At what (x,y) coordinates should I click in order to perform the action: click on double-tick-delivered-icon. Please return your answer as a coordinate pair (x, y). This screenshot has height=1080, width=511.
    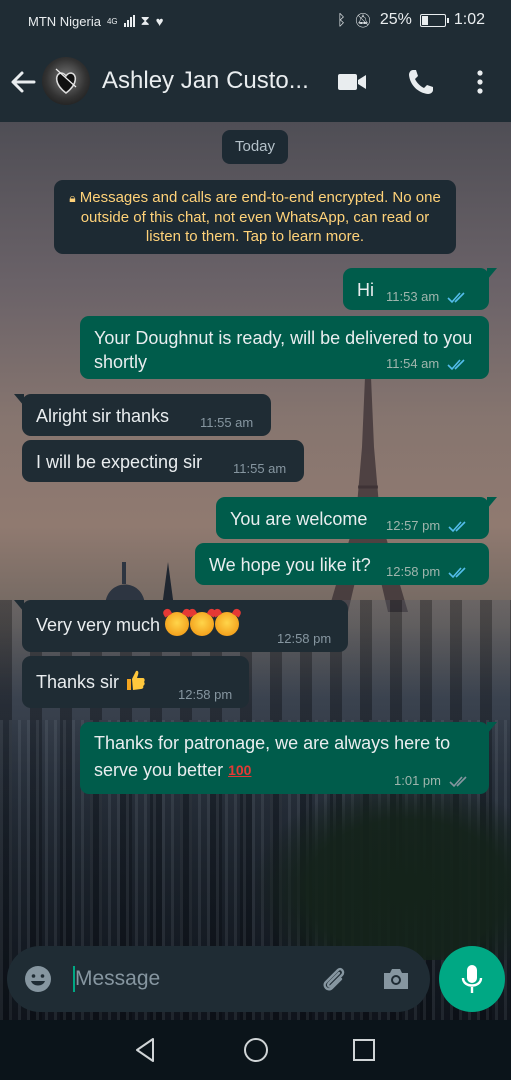
    Looking at the image, I should click on (458, 781).